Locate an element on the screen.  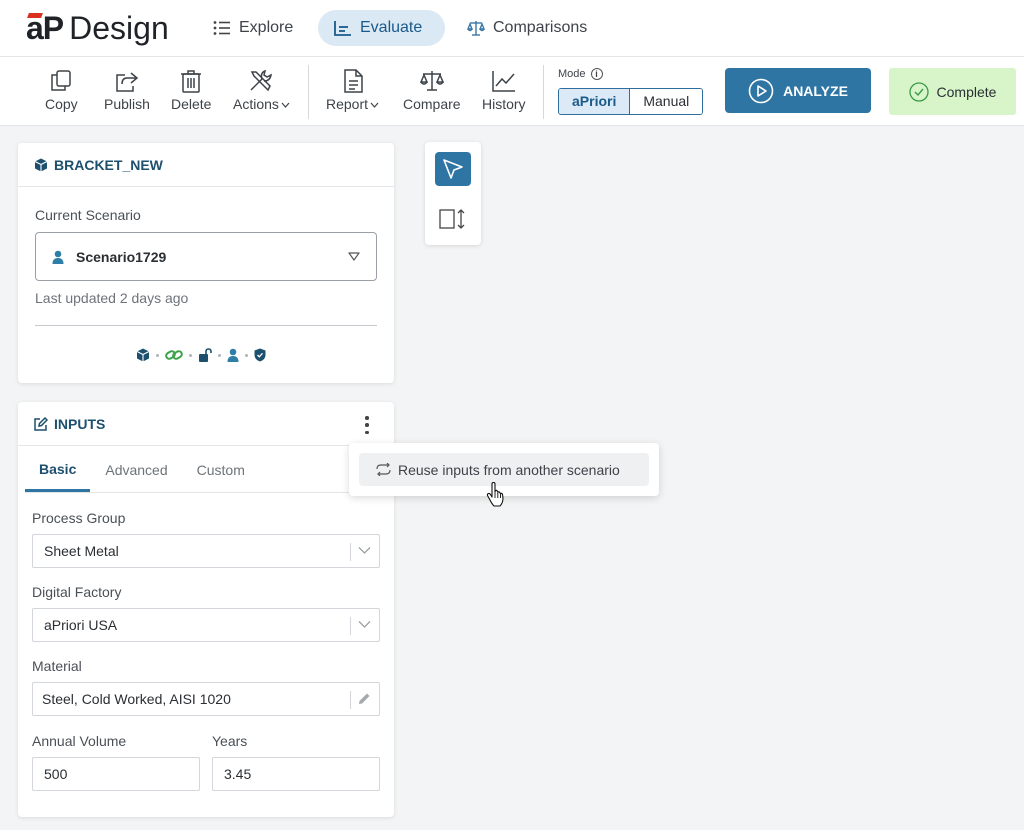
inputs-tabs: Basic Advanced Custom is located at coordinates (209, 470).